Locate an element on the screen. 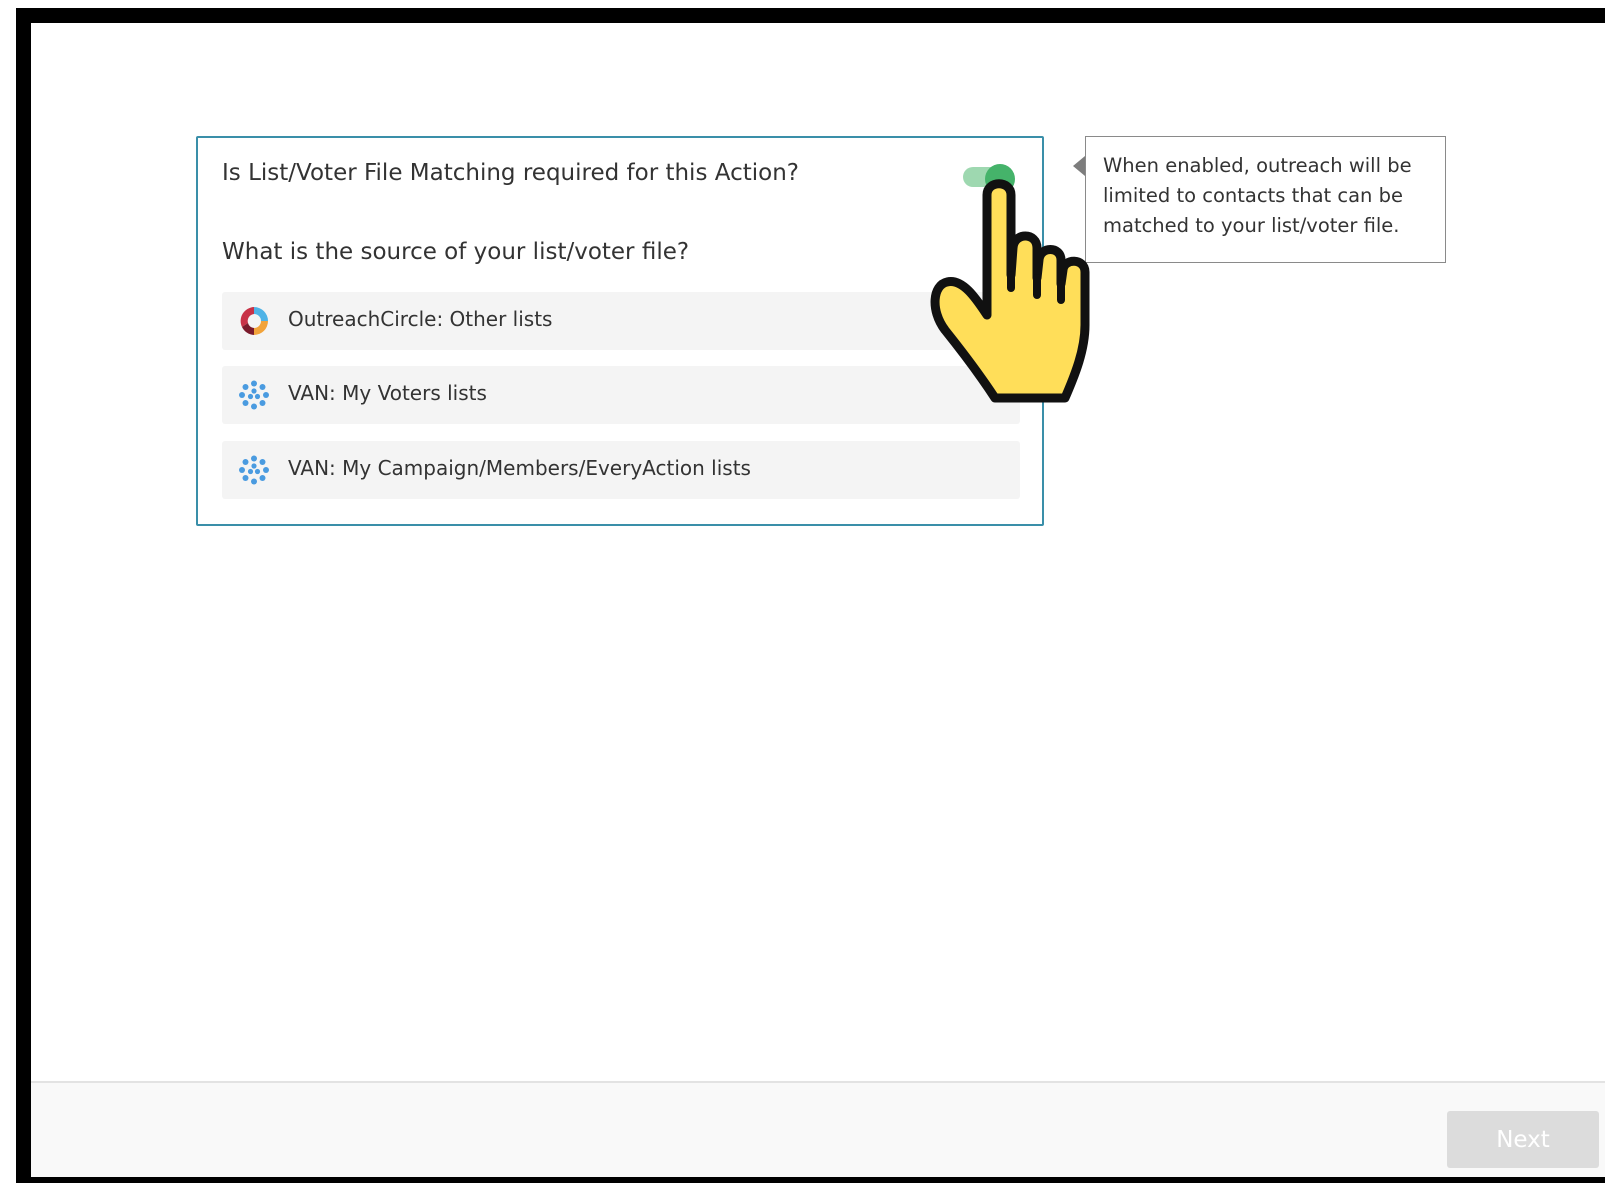 The image size is (1605, 1183). window-frame-left is located at coordinates (23, 595).